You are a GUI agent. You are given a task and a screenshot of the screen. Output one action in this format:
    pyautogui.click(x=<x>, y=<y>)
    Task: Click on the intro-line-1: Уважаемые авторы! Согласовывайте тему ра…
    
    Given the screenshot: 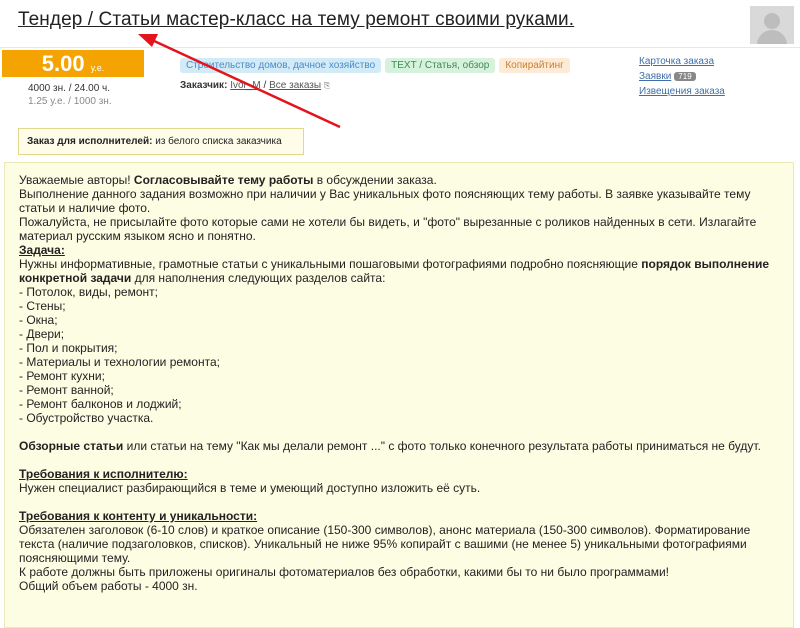 What is the action you would take?
    pyautogui.click(x=399, y=180)
    